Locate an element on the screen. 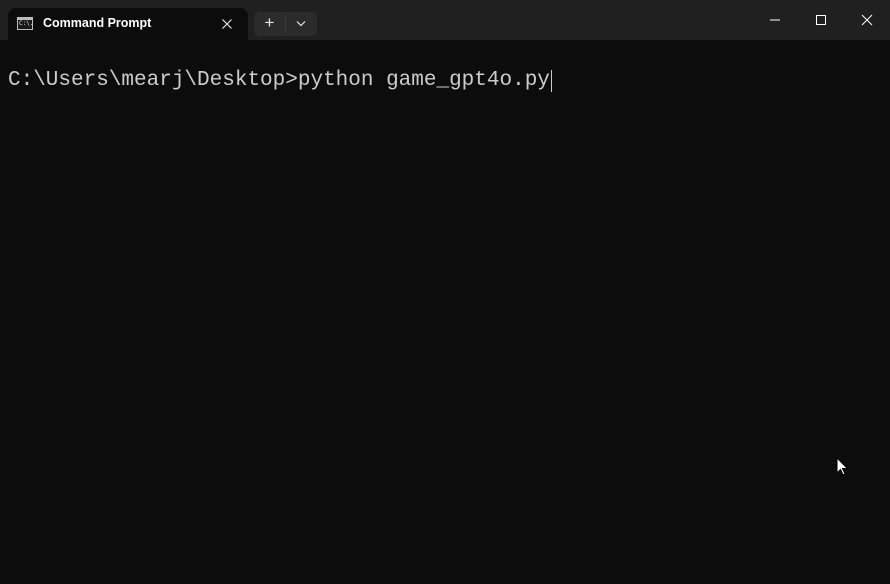 The height and width of the screenshot is (584, 890). mouse-pointer-icon is located at coordinates (842, 466).